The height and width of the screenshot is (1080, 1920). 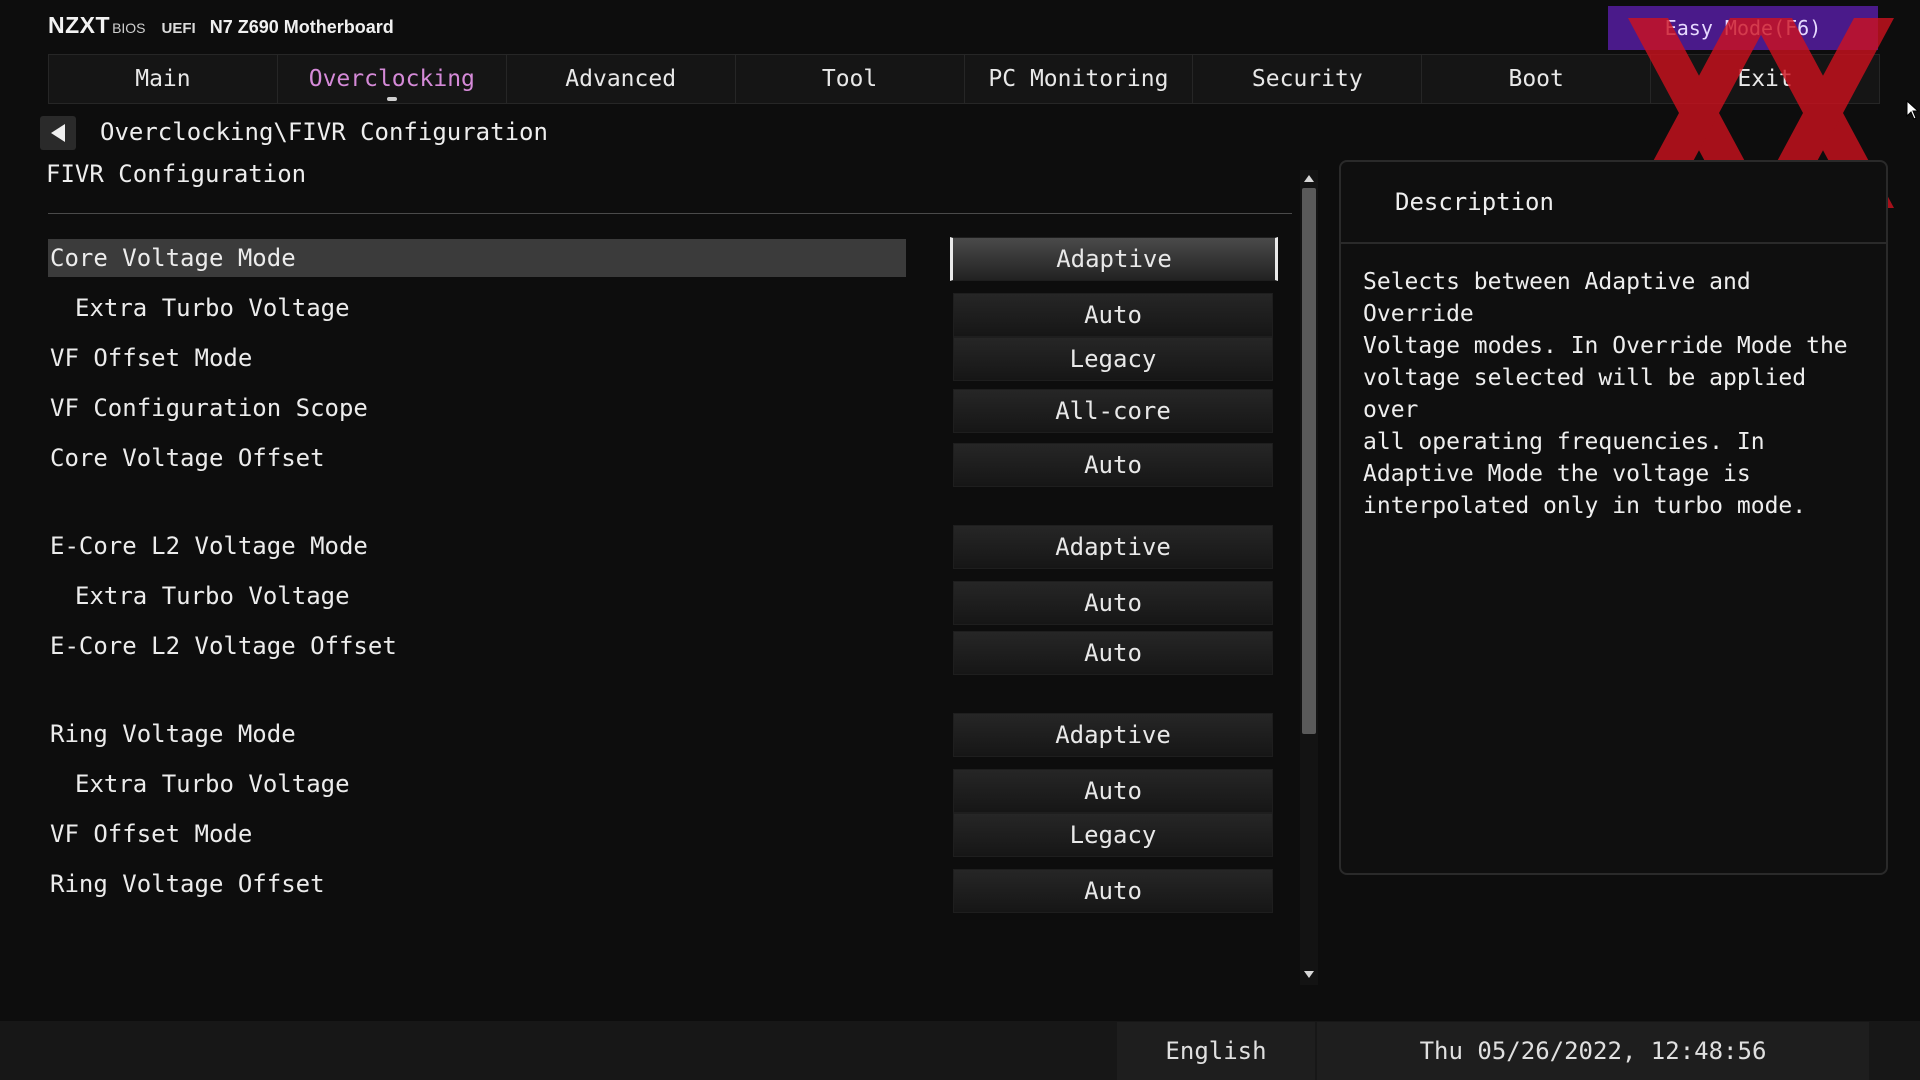 I want to click on uefi-label: UEFI, so click(x=178, y=28).